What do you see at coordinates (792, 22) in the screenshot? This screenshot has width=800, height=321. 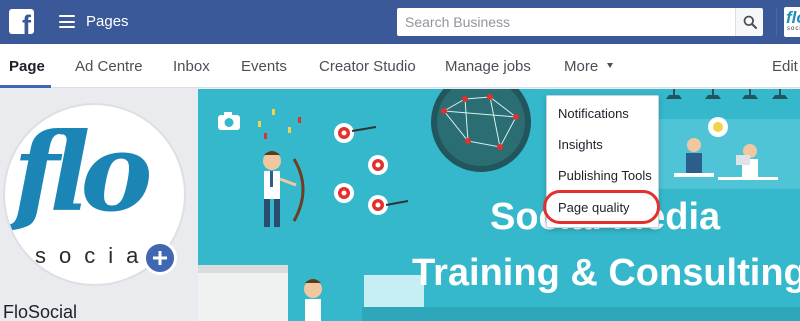 I see `page-avatar: flo social` at bounding box center [792, 22].